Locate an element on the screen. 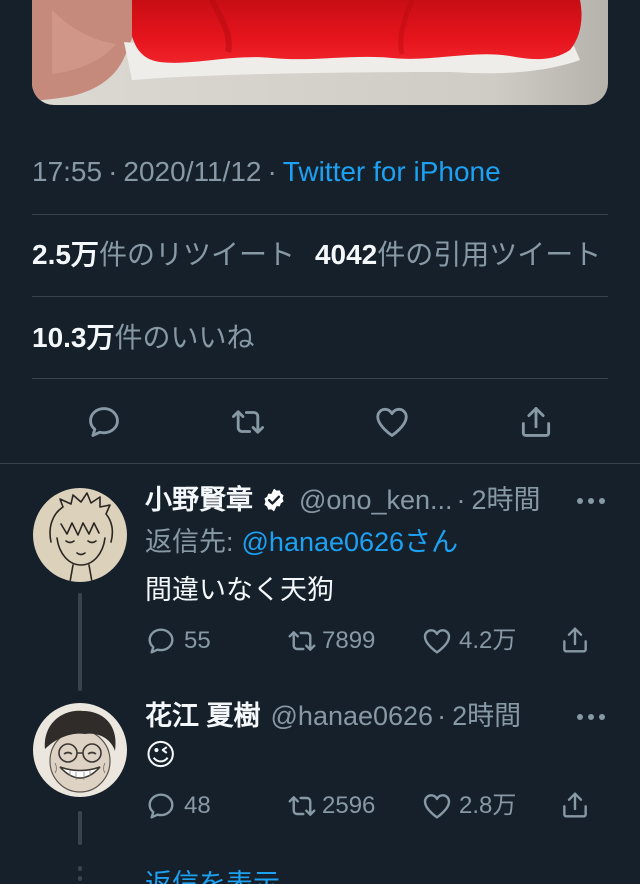 This screenshot has width=640, height=884. quote-tweets-label: 件の引用ツイート is located at coordinates (489, 254).